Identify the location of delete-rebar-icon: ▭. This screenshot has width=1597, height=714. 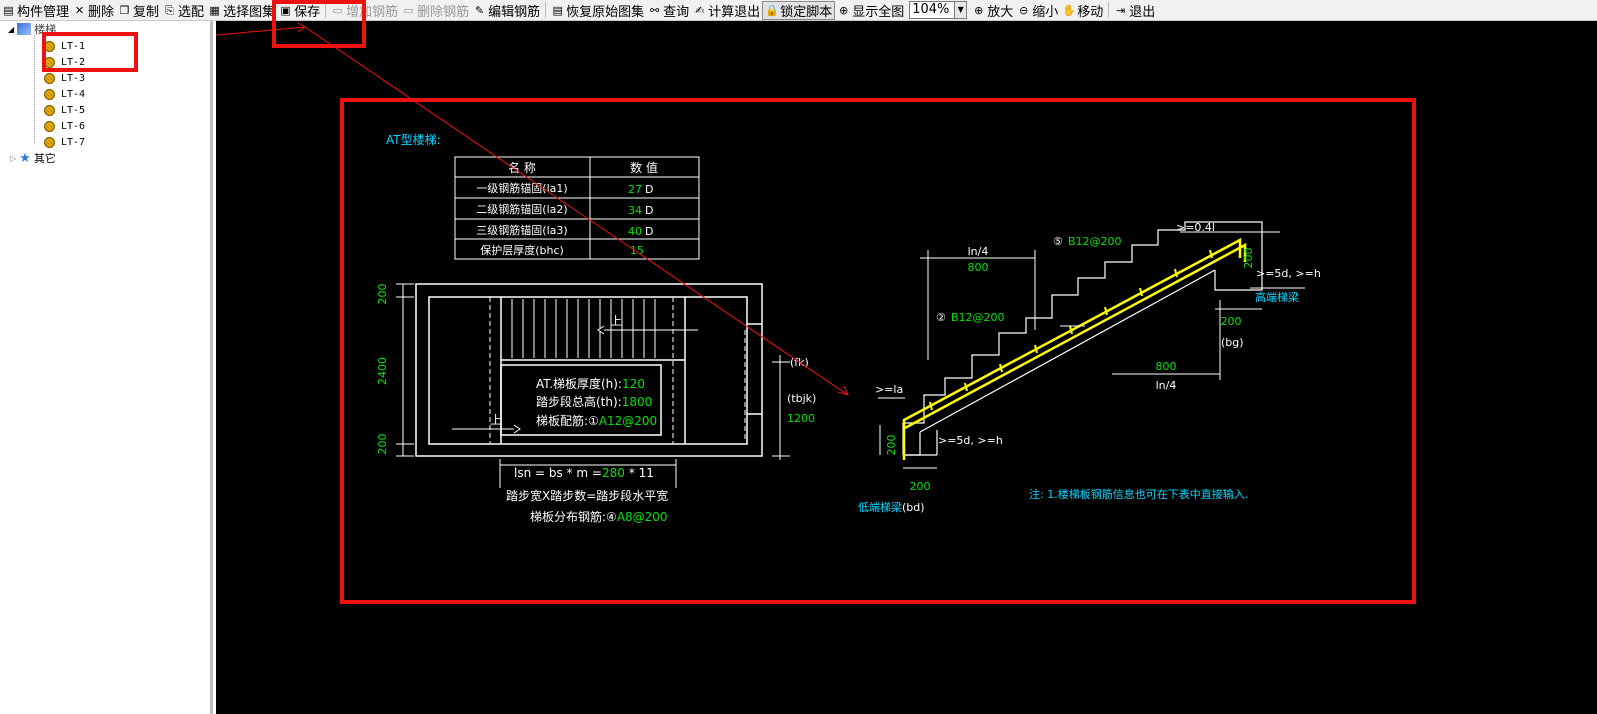
(408, 10).